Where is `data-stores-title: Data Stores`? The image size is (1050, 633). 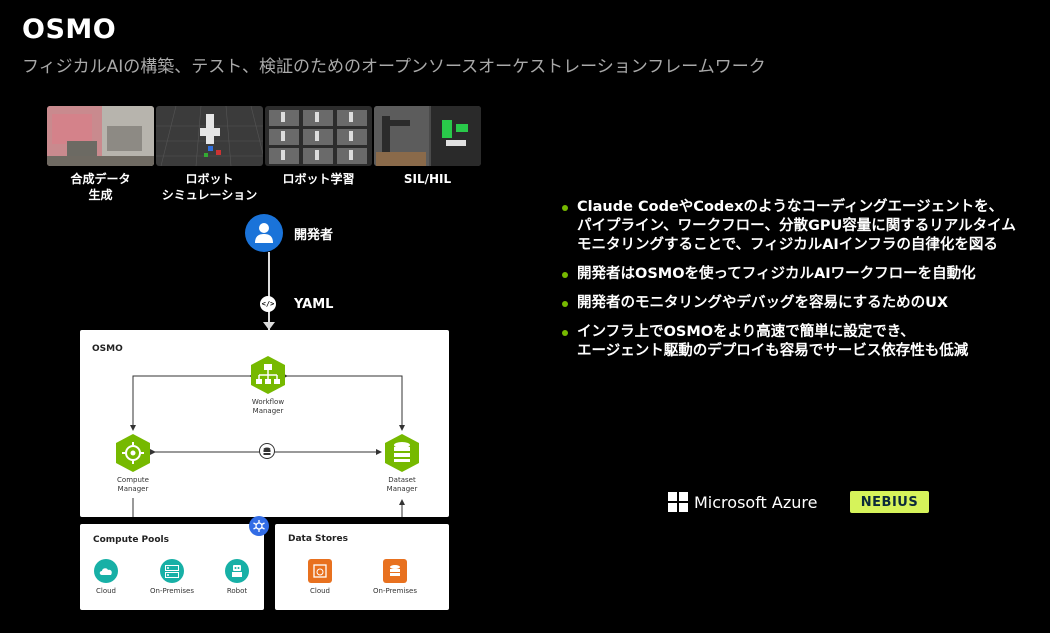
data-stores-title: Data Stores is located at coordinates (318, 539).